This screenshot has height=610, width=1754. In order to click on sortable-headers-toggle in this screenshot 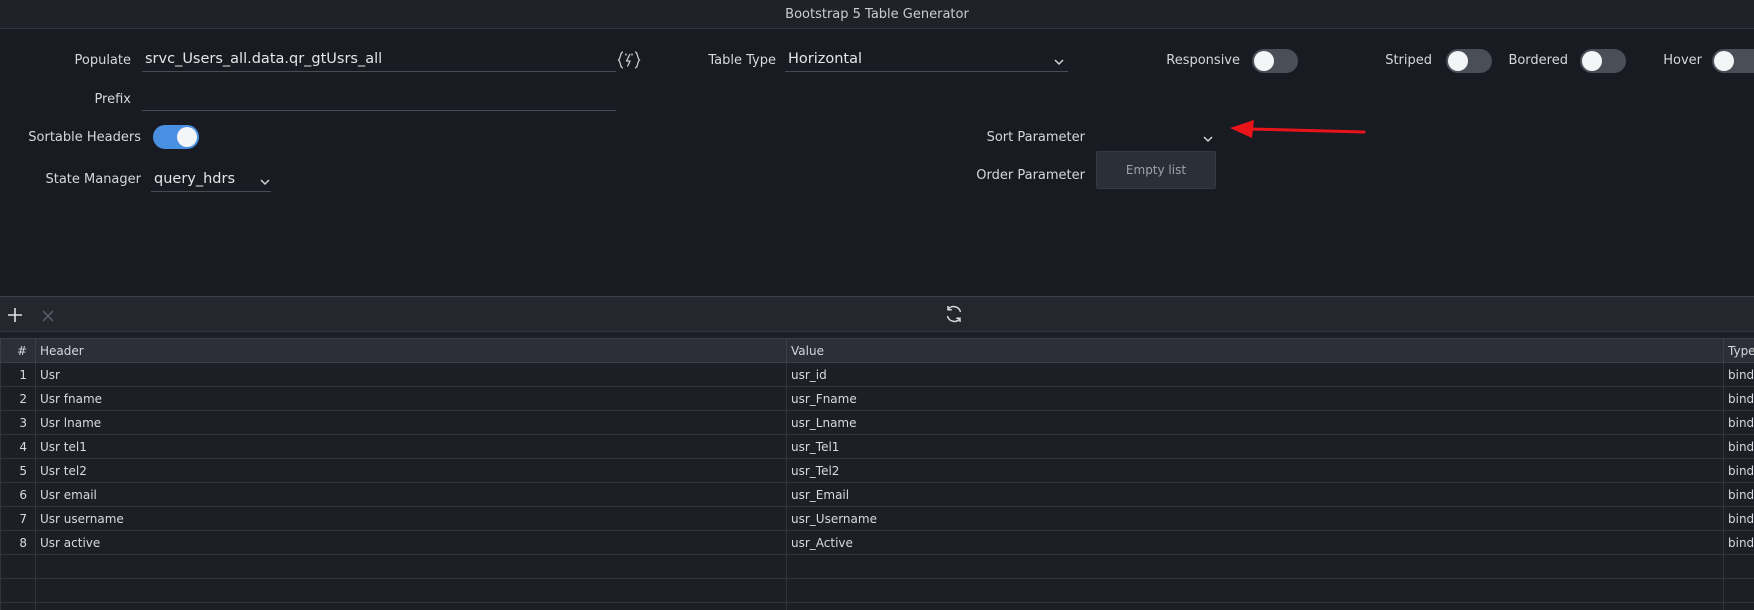, I will do `click(176, 137)`.